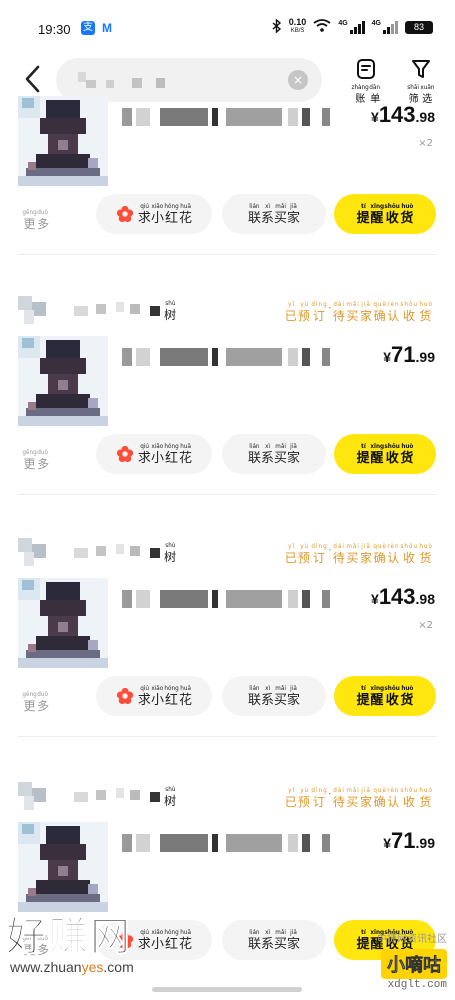 This screenshot has height=1000, width=455. What do you see at coordinates (351, 27) in the screenshot?
I see `signal-icon-1: 4G` at bounding box center [351, 27].